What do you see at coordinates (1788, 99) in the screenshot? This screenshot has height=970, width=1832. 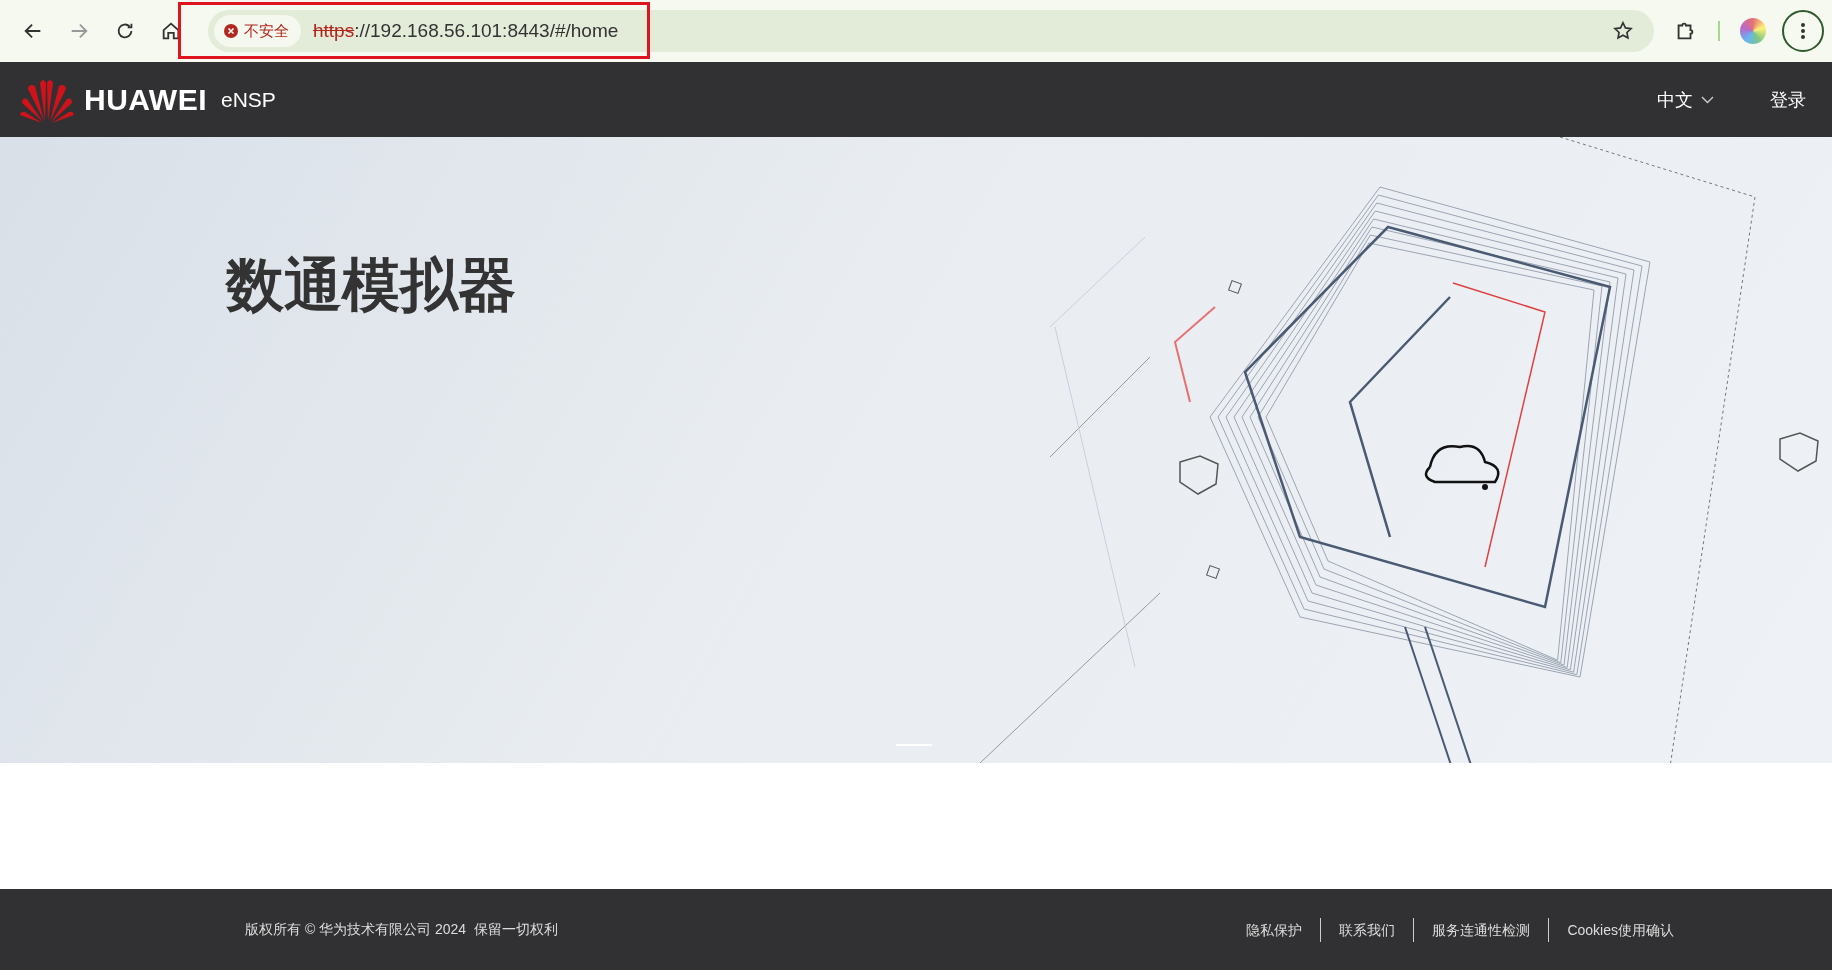 I see `login-link: 登录` at bounding box center [1788, 99].